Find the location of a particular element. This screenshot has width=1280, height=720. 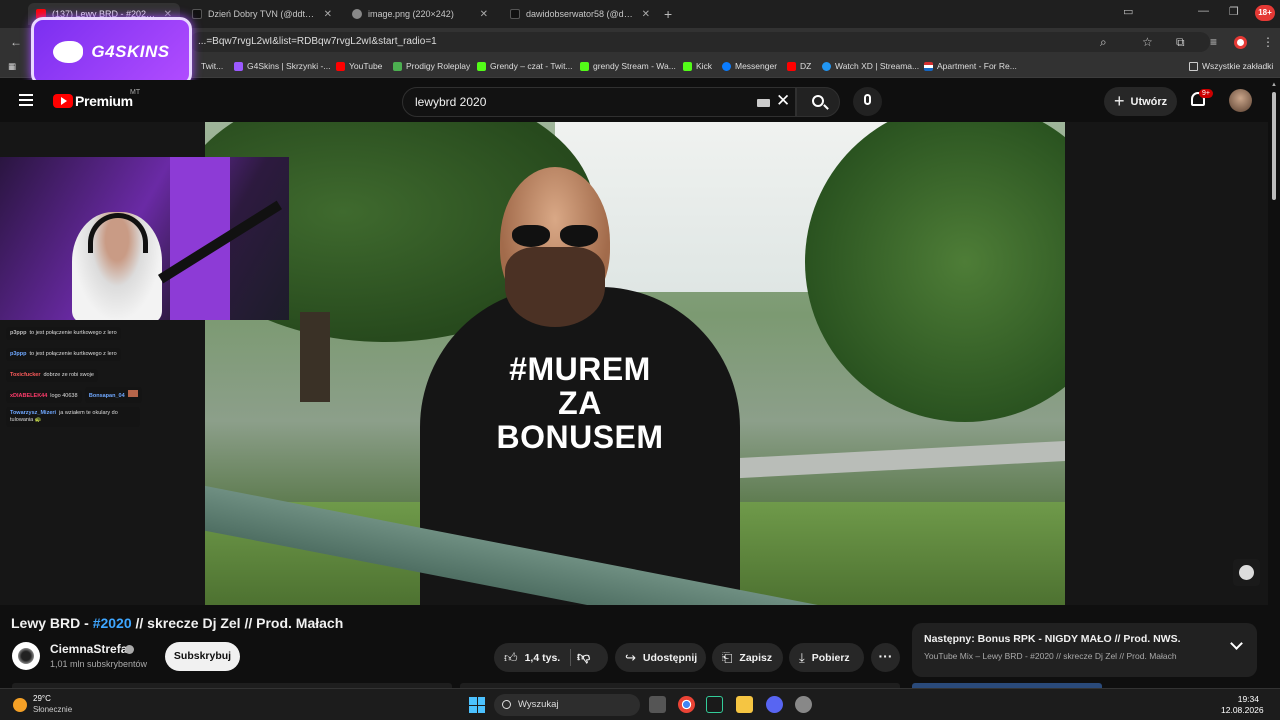

share-button: ↪ Udostępnij is located at coordinates (660, 657).